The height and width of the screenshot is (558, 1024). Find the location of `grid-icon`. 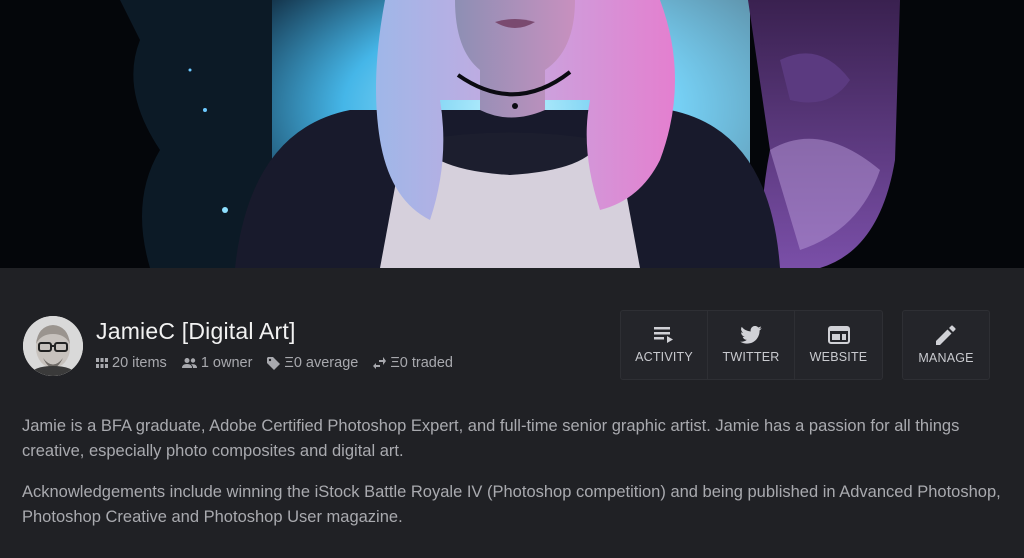

grid-icon is located at coordinates (102, 363).